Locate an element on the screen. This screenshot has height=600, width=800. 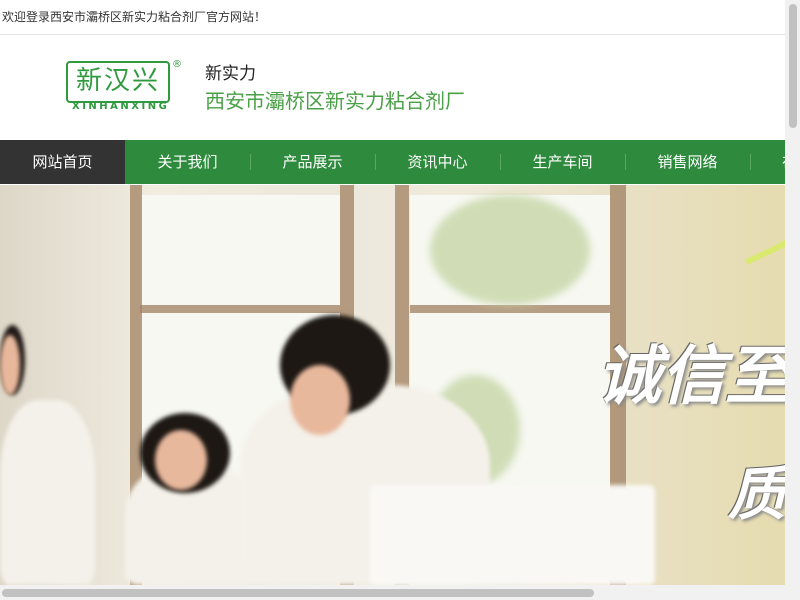
logo-text: 新汉兴 is located at coordinates (117, 81).